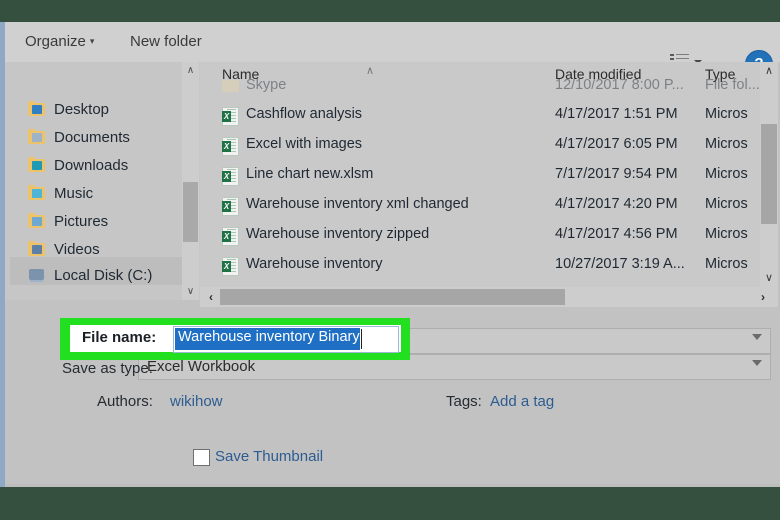 Image resolution: width=780 pixels, height=520 pixels. What do you see at coordinates (37, 109) in the screenshot?
I see `folder-desktop-icon` at bounding box center [37, 109].